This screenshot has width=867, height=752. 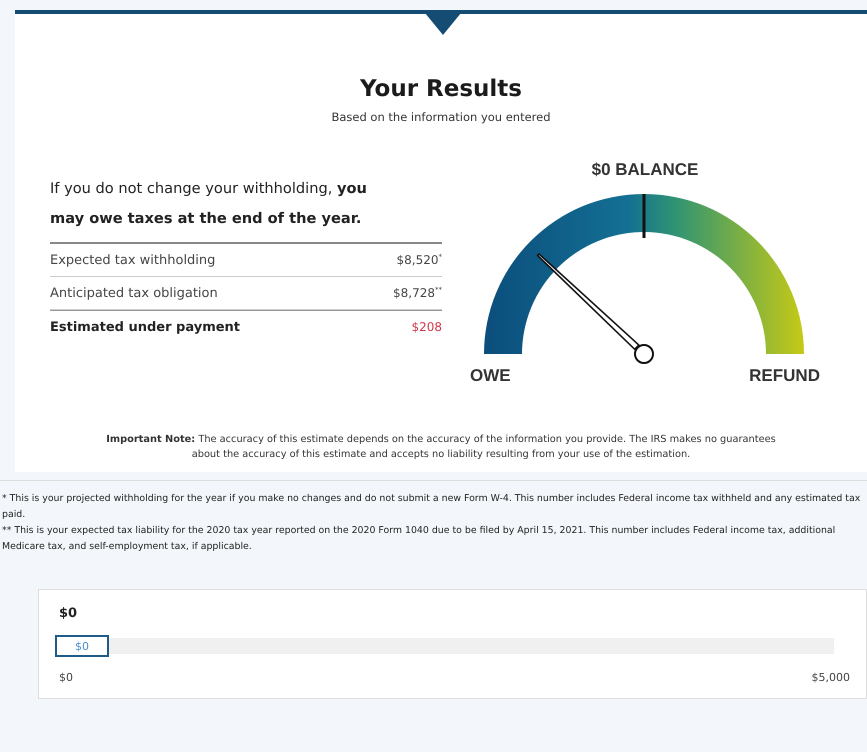 What do you see at coordinates (644, 216) in the screenshot?
I see `zero-tick` at bounding box center [644, 216].